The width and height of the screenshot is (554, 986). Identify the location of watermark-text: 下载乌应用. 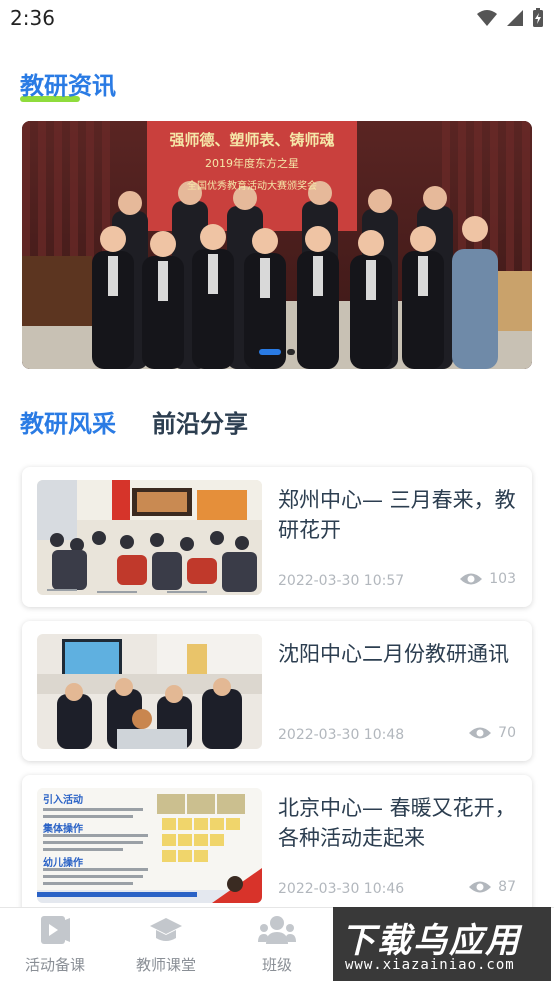
(431, 941).